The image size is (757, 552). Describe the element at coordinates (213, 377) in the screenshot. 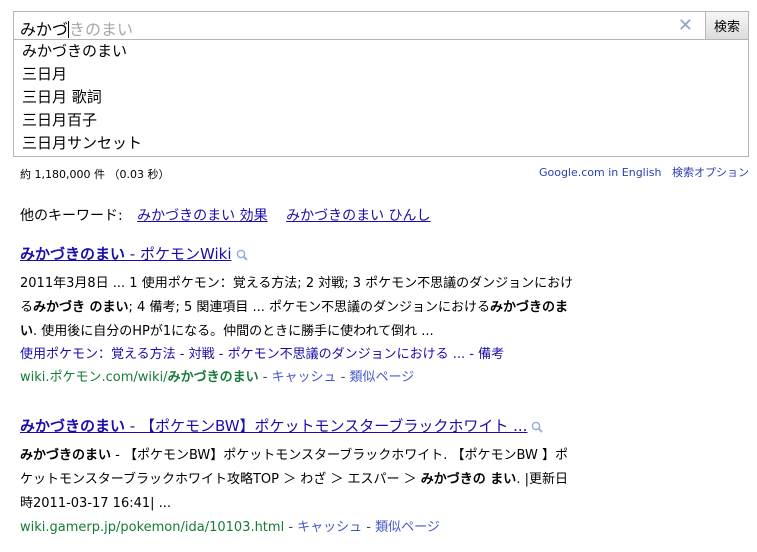

I see `url-highlight: みかづきのまい` at that location.